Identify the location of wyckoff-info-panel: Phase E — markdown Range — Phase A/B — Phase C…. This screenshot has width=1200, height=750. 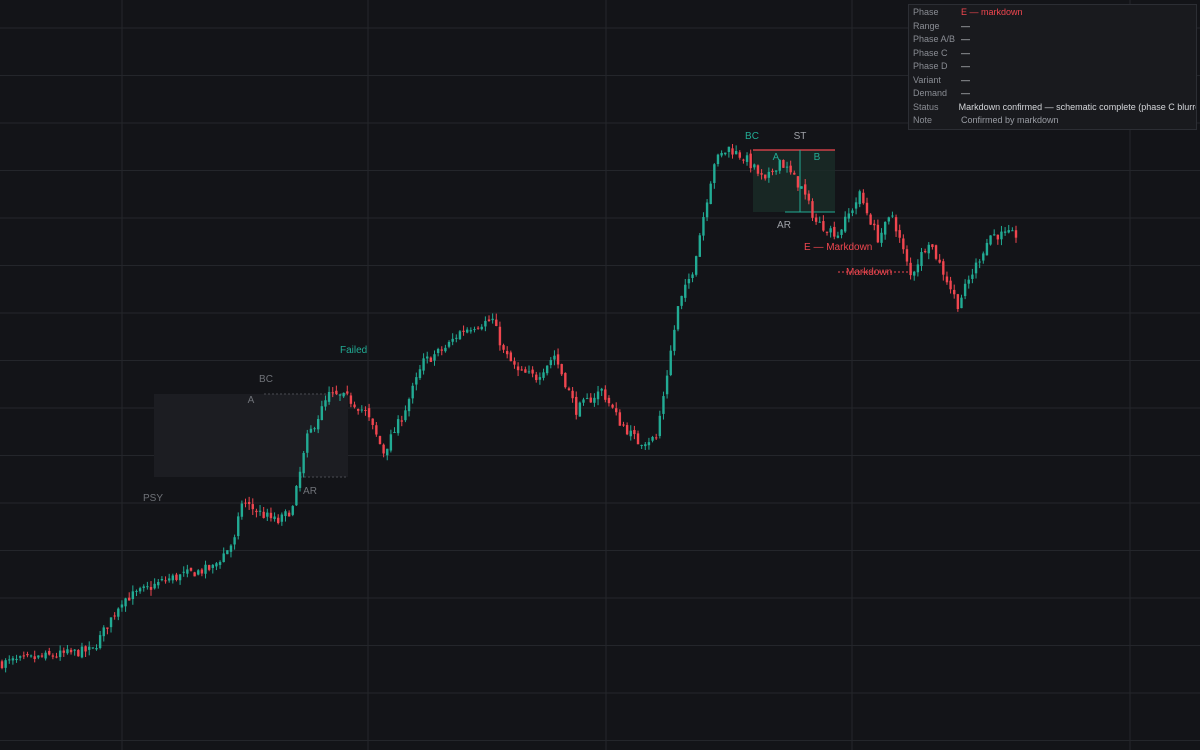
(1052, 67).